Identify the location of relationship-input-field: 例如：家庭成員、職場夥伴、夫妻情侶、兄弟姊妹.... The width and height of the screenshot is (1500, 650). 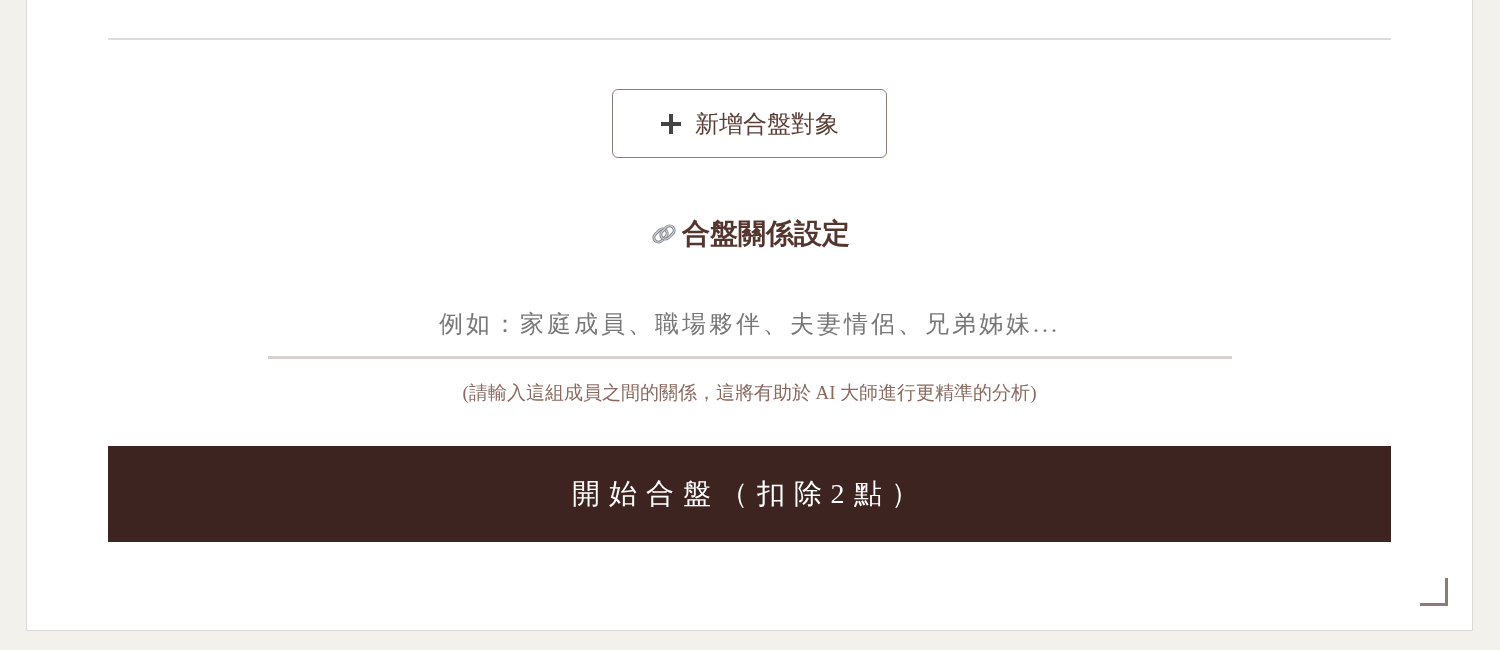
(749, 326).